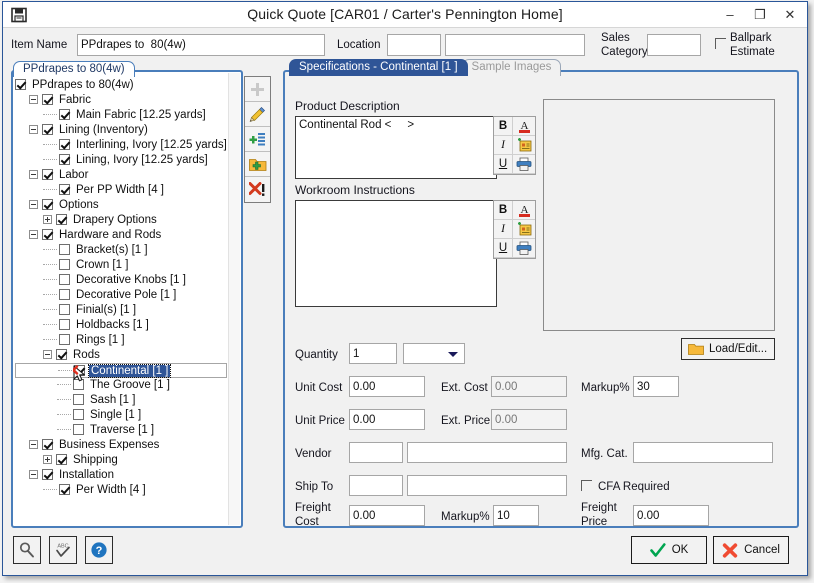  Describe the element at coordinates (503, 145) in the screenshot. I see `pd-italic-button: I` at that location.